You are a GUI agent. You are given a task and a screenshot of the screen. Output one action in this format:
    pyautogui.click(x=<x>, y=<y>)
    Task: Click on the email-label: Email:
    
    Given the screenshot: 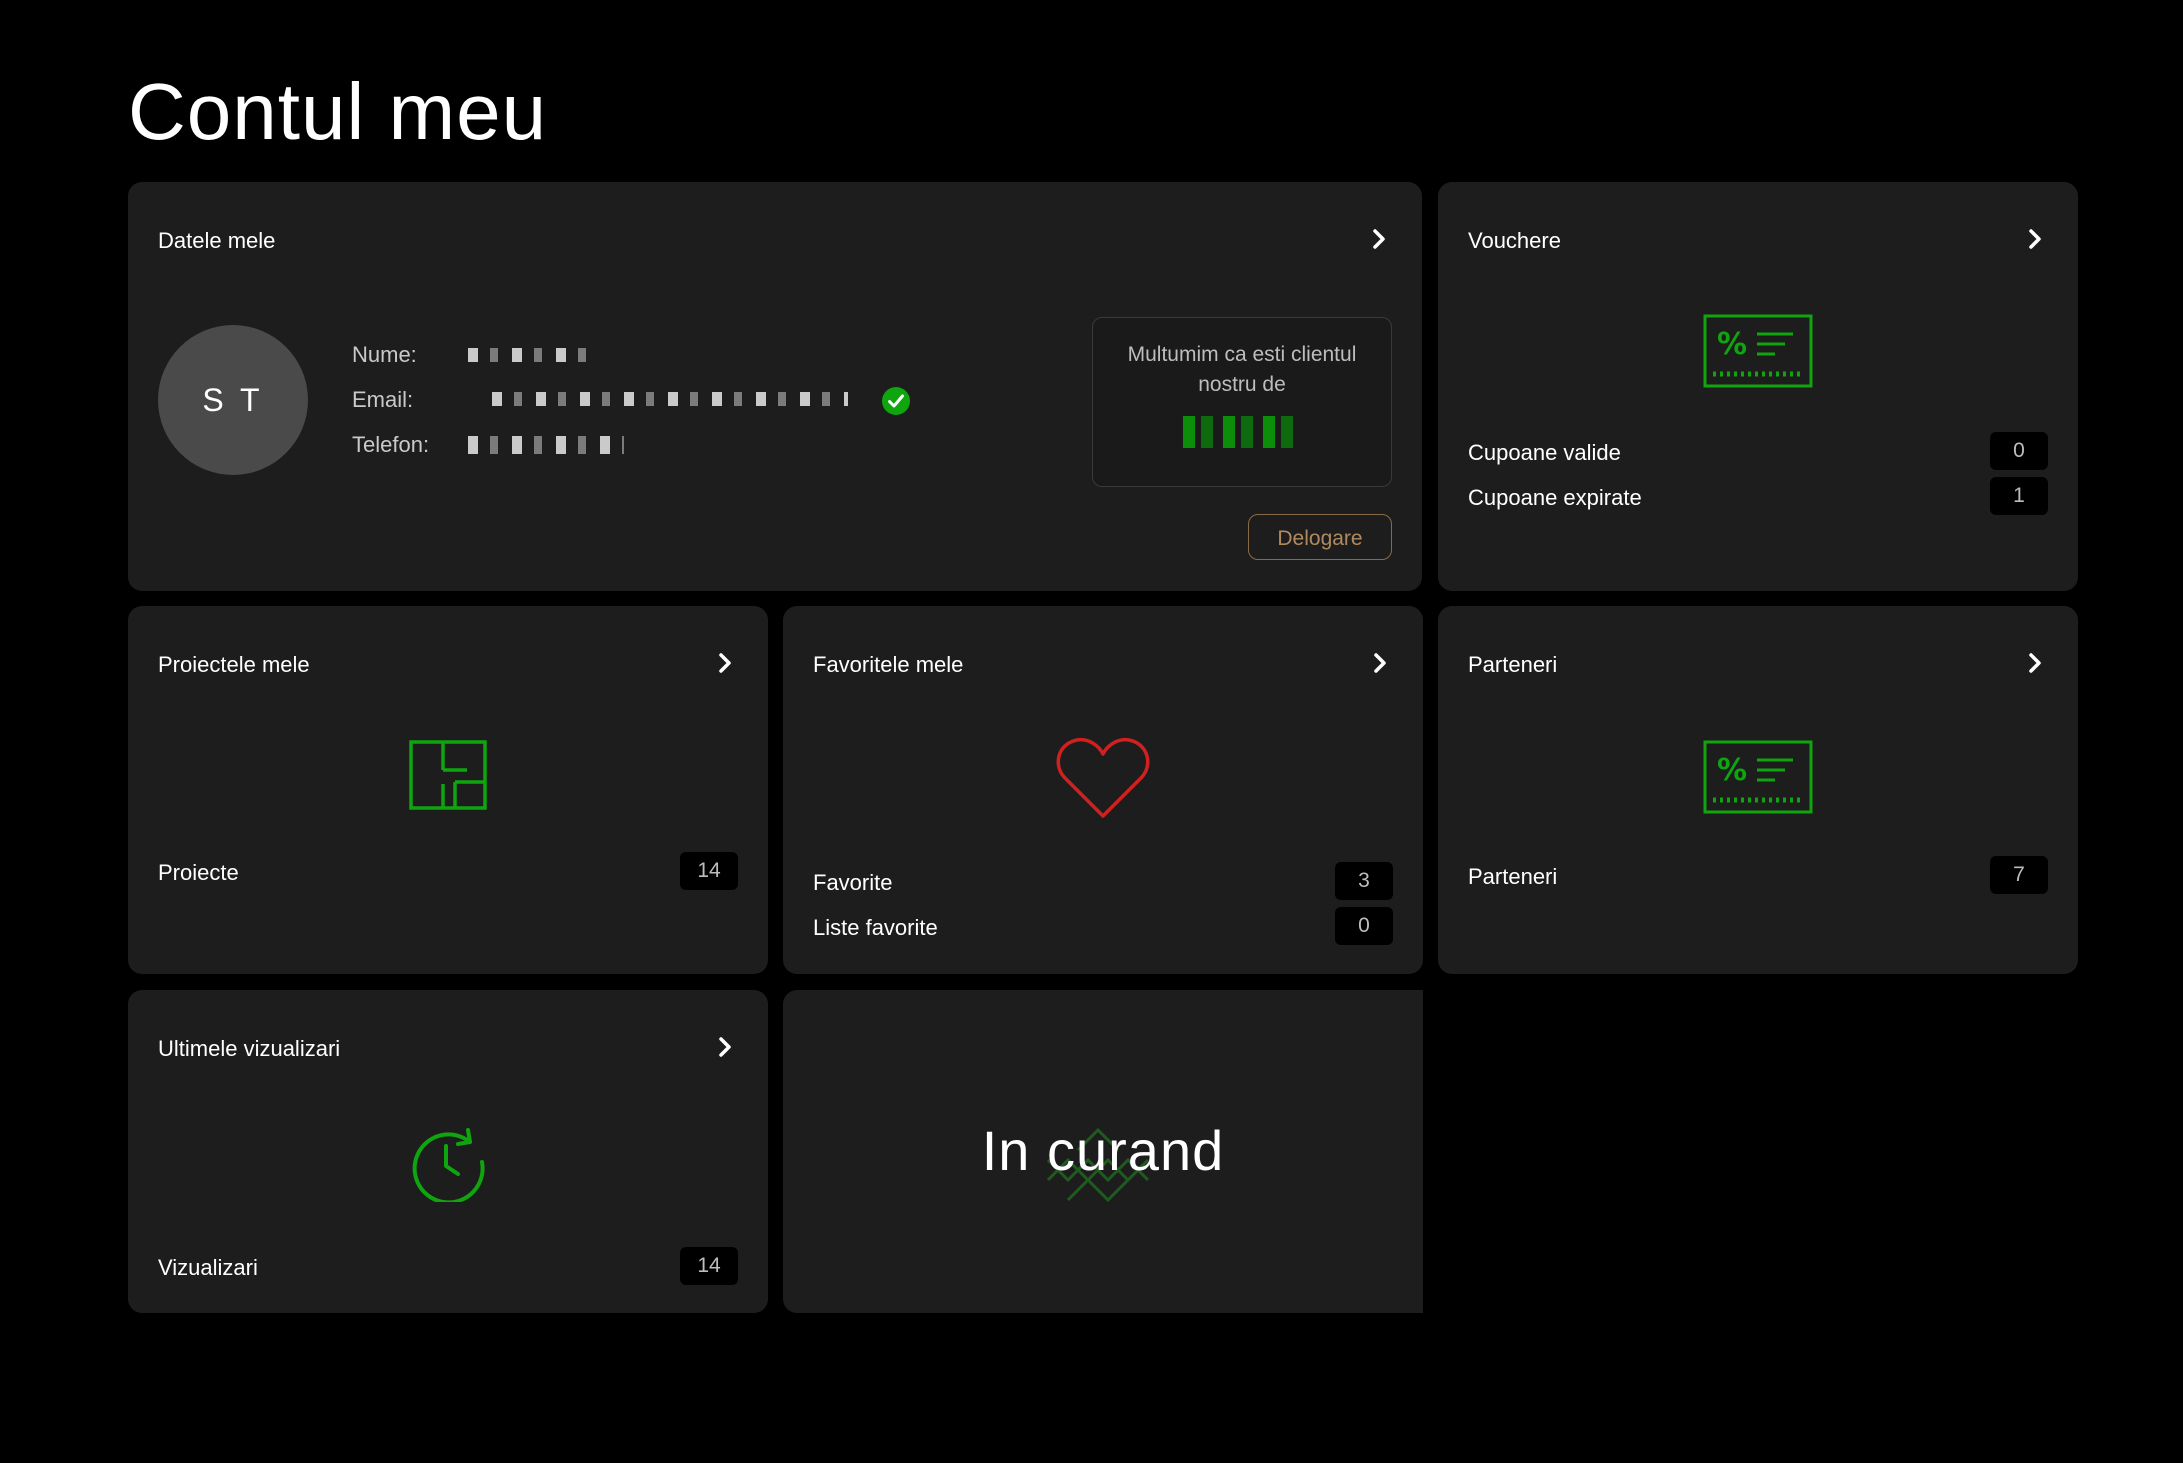 What is the action you would take?
    pyautogui.click(x=383, y=399)
    